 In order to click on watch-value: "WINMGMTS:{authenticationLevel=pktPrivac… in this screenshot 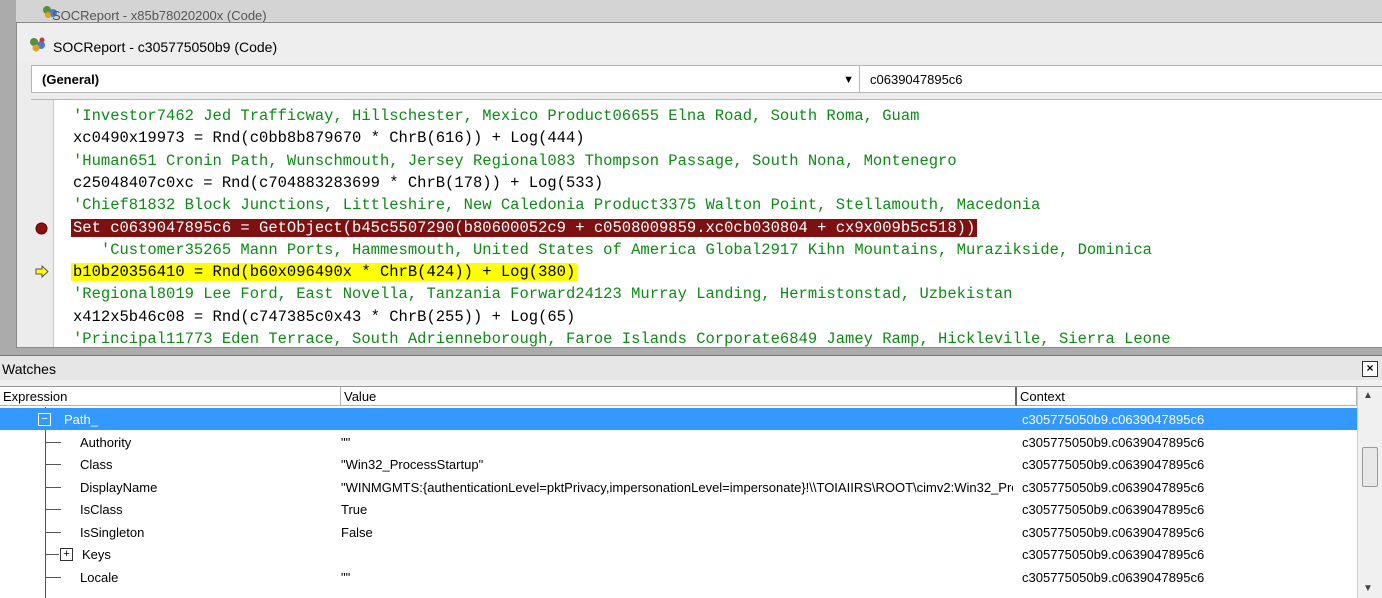, I will do `click(677, 487)`.